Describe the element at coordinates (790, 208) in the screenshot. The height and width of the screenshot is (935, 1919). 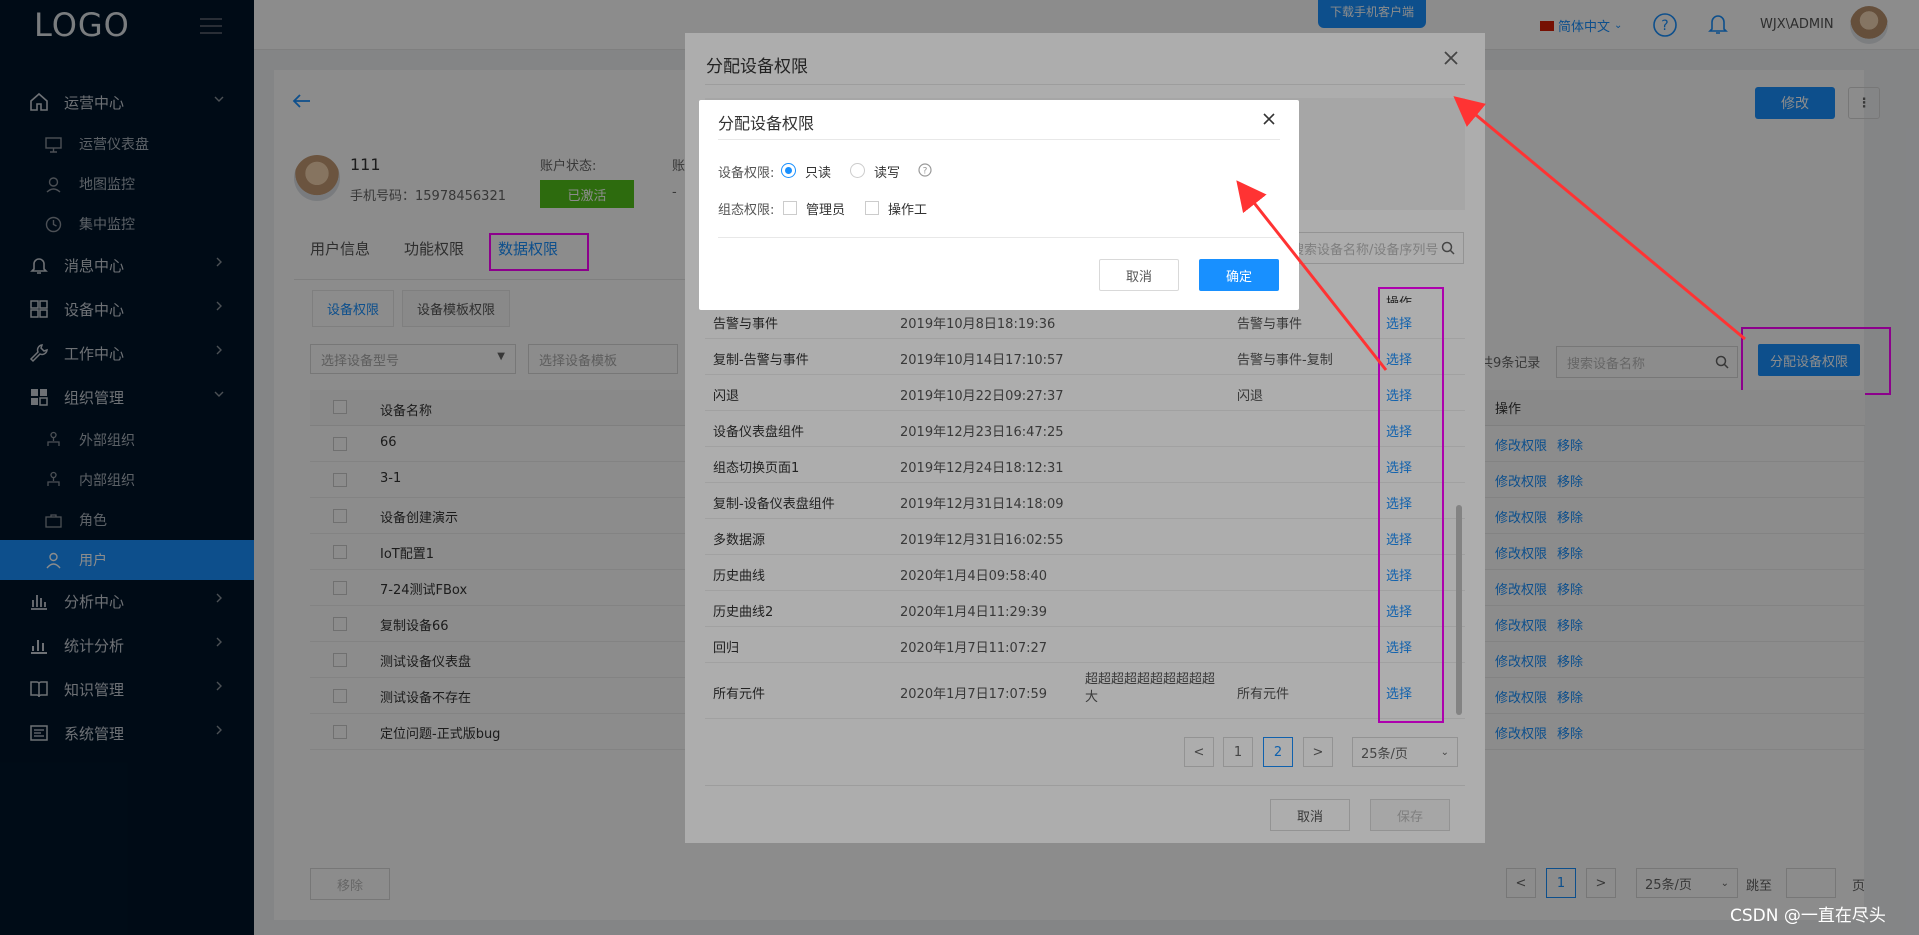
I see `admin-checkbox` at that location.